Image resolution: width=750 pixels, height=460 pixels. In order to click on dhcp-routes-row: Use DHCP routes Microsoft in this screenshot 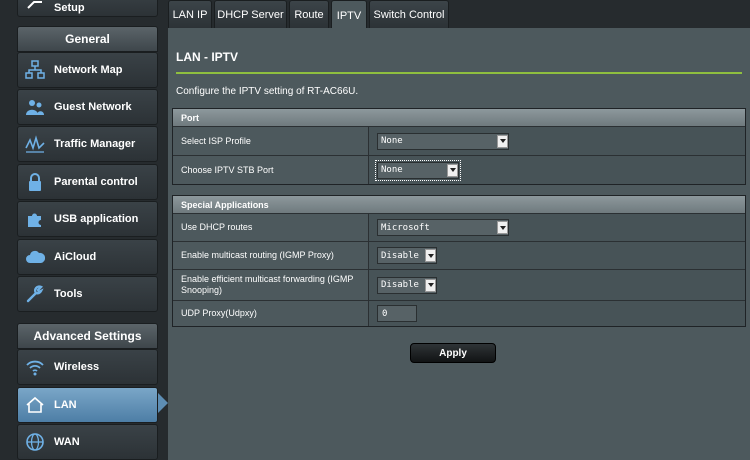, I will do `click(459, 227)`.